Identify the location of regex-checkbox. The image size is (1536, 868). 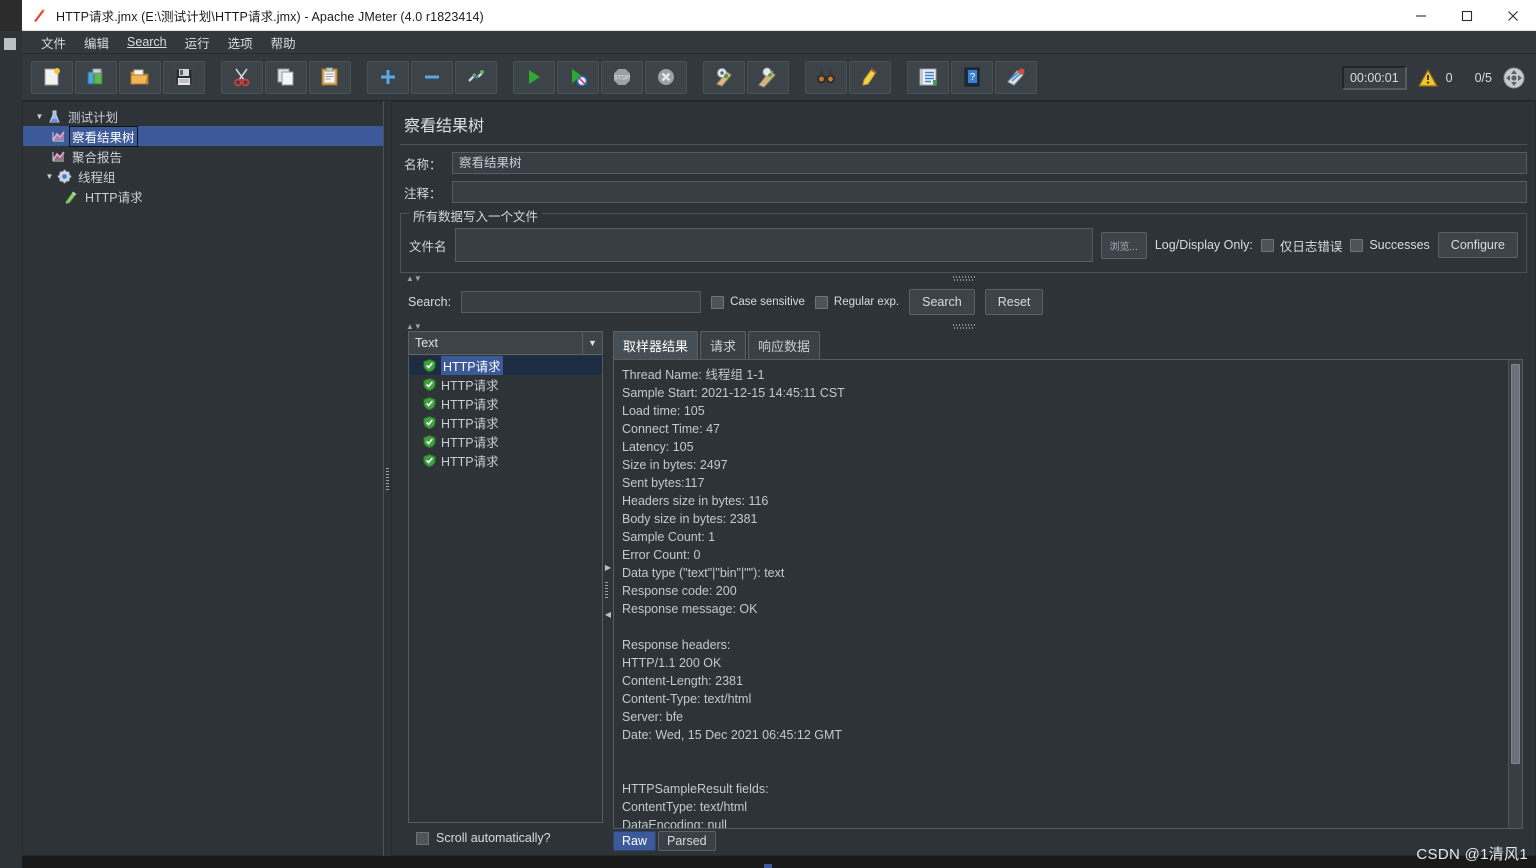
(821, 302).